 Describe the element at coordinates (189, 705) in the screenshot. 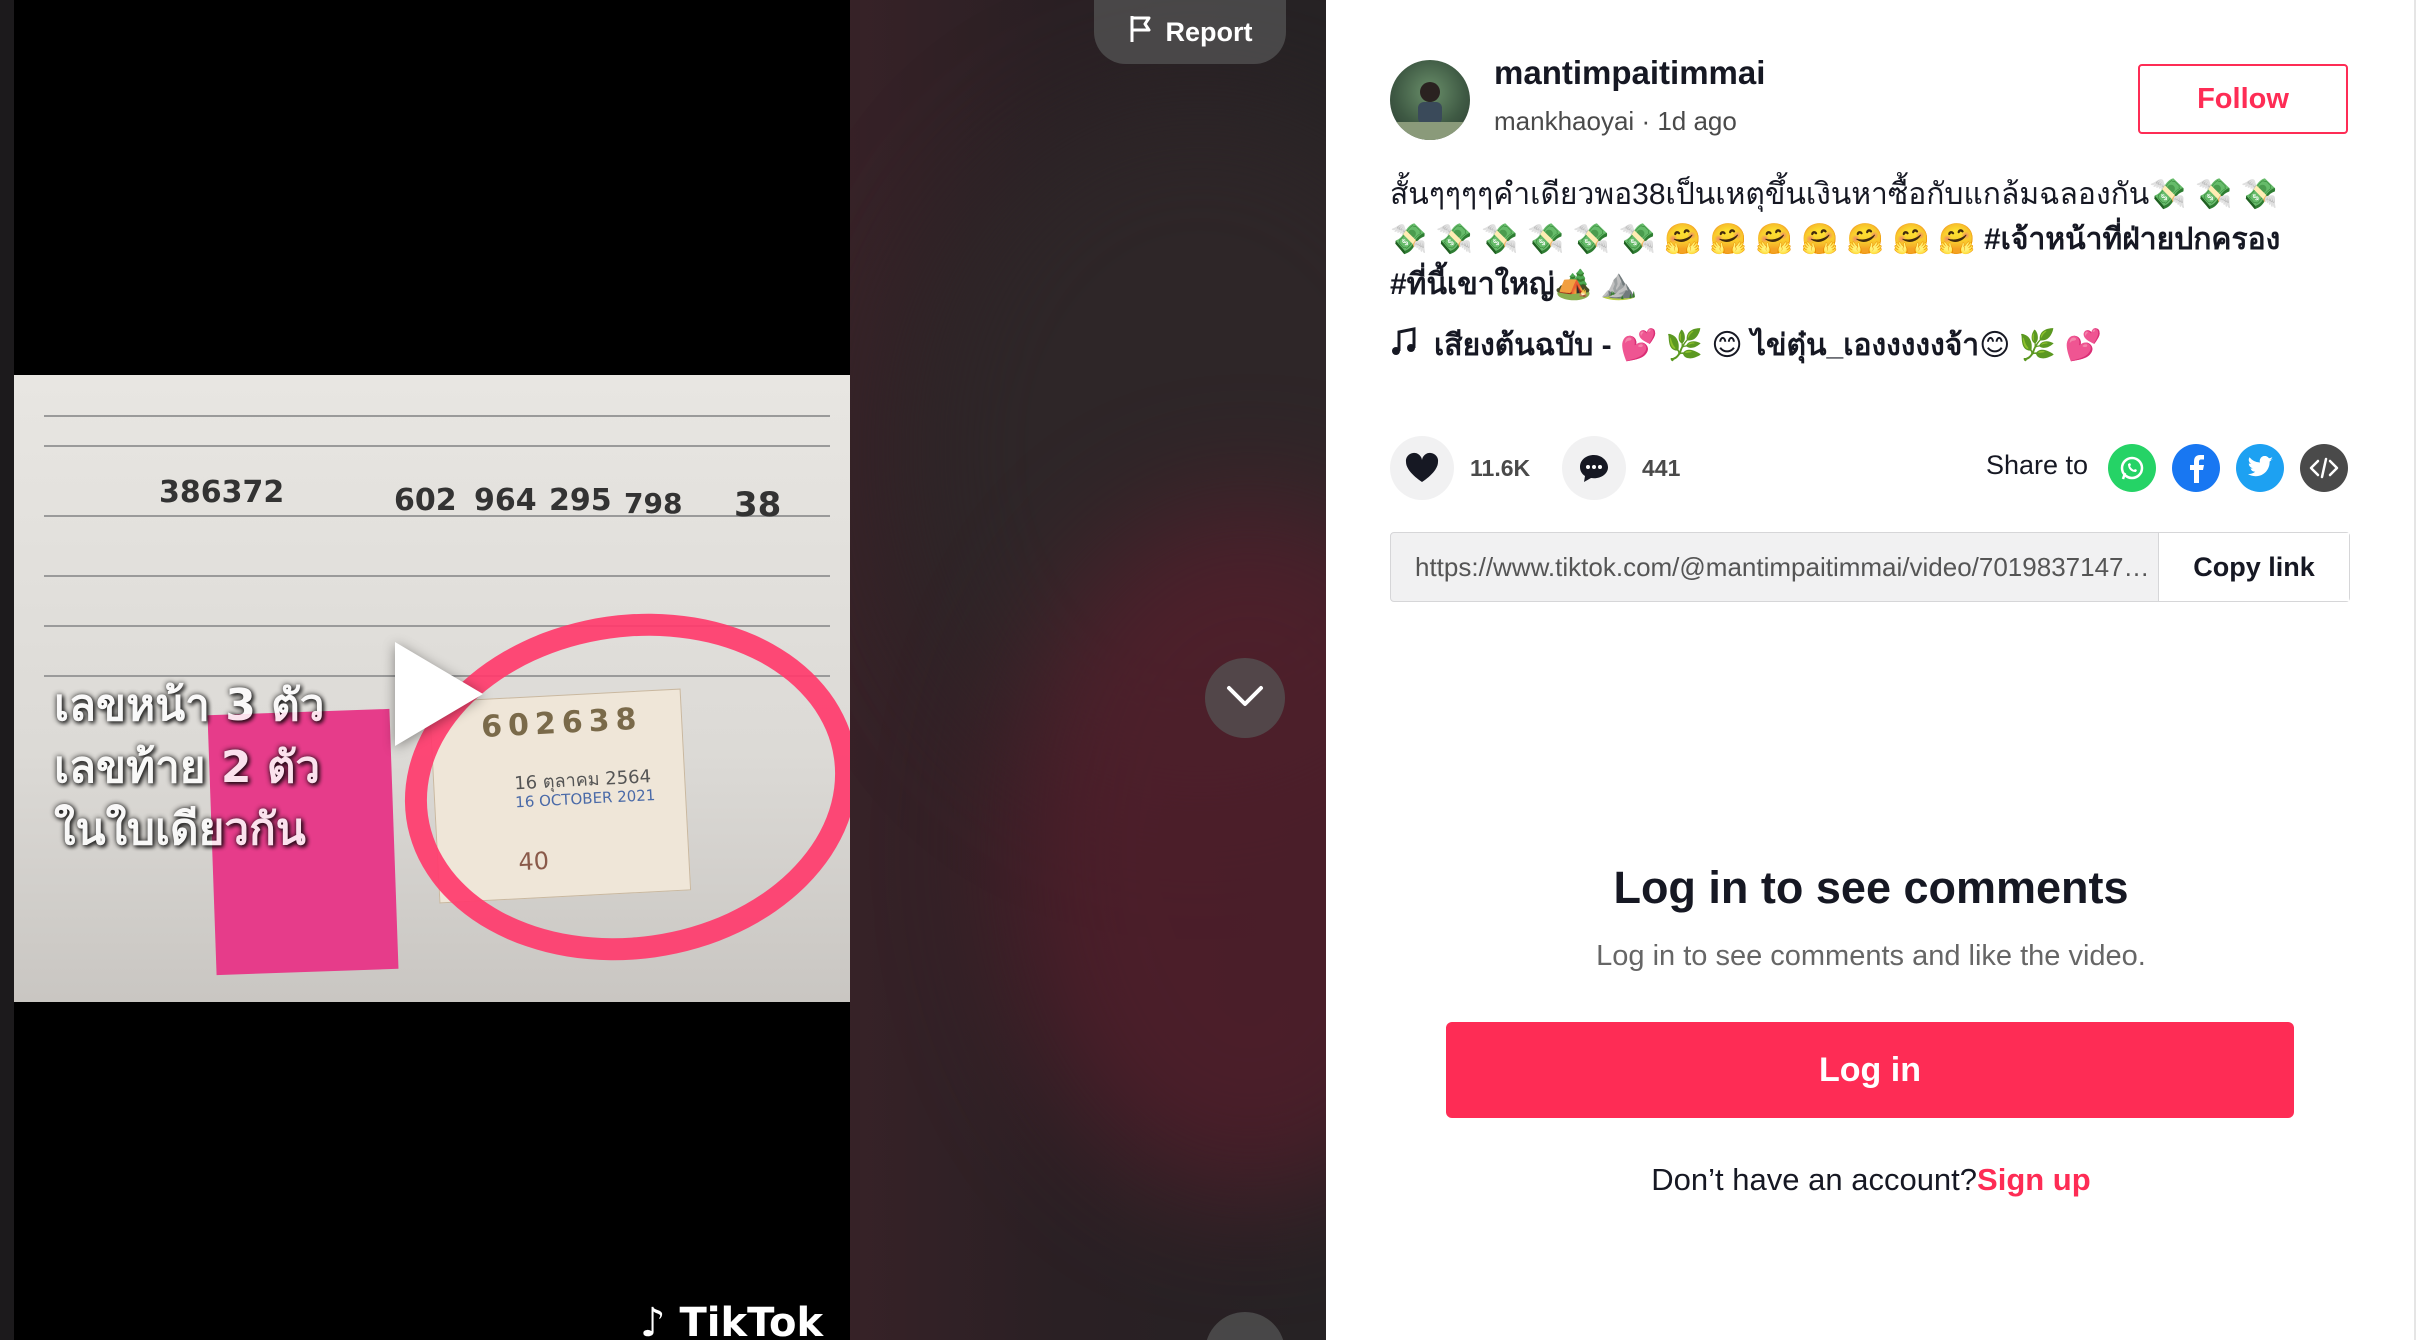

I see `overlay-line: เลขหน้า 3 ตัว` at that location.